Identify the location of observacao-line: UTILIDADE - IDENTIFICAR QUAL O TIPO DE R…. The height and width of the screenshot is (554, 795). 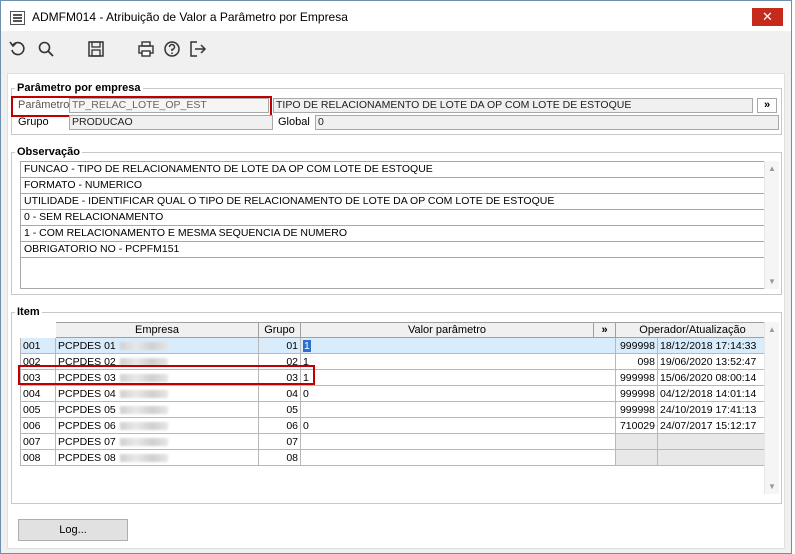
(394, 202).